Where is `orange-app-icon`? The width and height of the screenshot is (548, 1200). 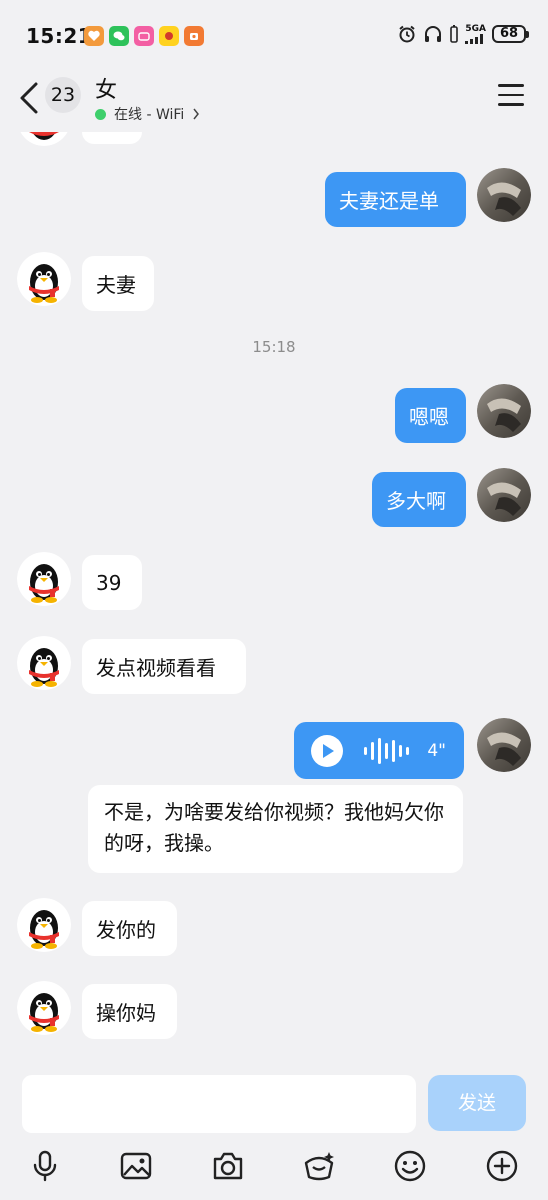
orange-app-icon is located at coordinates (194, 36).